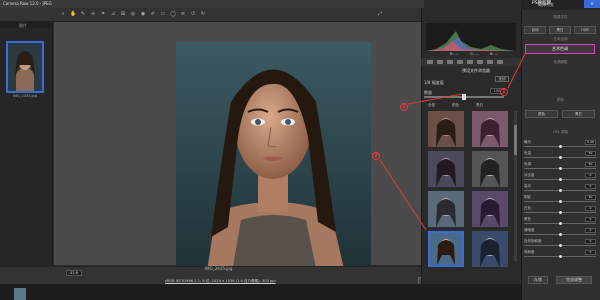 The width and height of the screenshot is (600, 300). What do you see at coordinates (203, 14) in the screenshot?
I see `rotate-right-icon: ↻` at bounding box center [203, 14].